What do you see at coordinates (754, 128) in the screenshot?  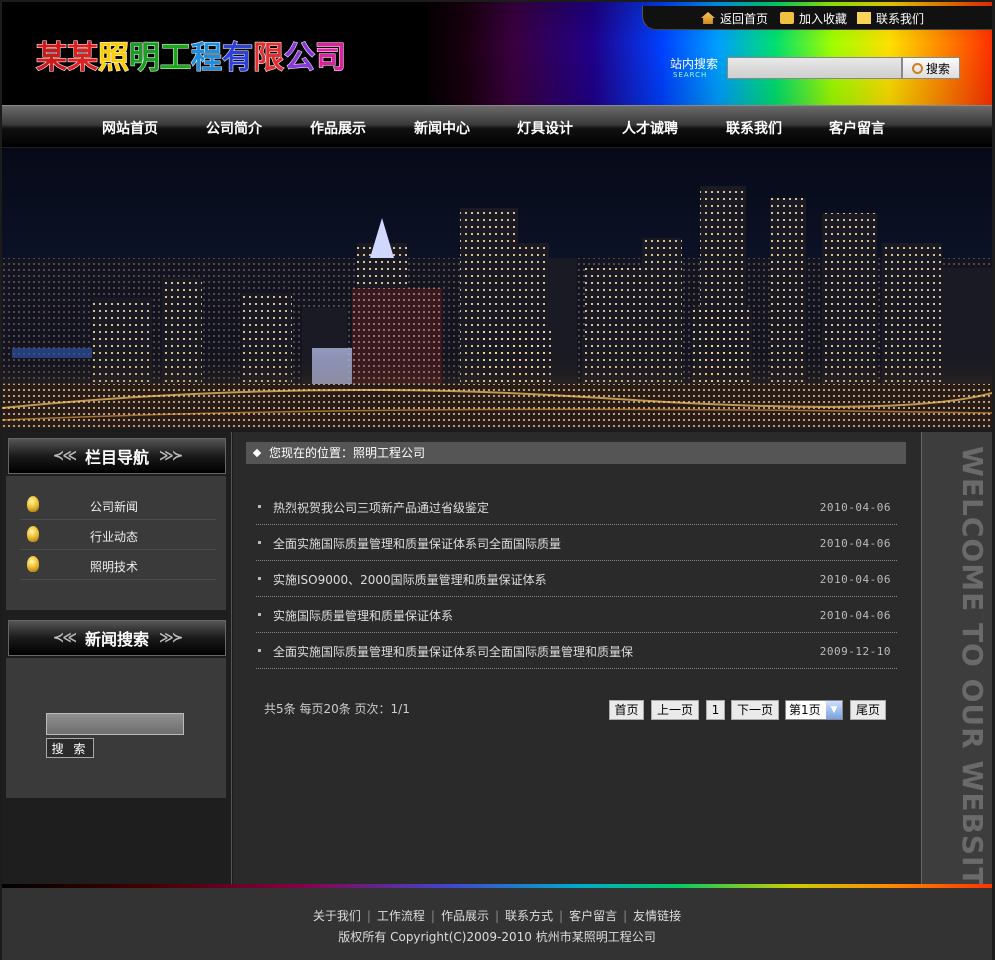 I see `nav-item-contact: 联系我们` at bounding box center [754, 128].